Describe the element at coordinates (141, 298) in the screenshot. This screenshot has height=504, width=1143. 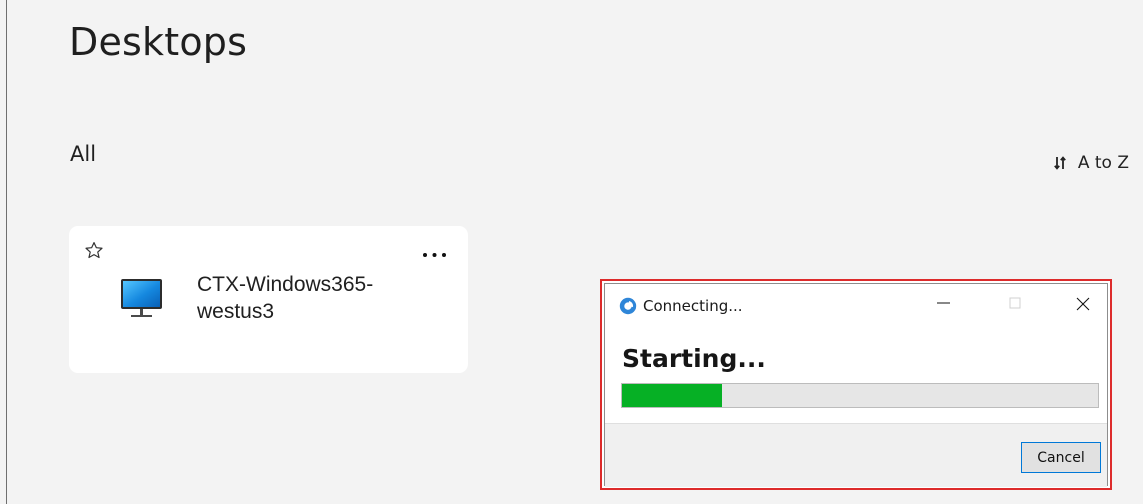
I see `monitor-icon` at that location.